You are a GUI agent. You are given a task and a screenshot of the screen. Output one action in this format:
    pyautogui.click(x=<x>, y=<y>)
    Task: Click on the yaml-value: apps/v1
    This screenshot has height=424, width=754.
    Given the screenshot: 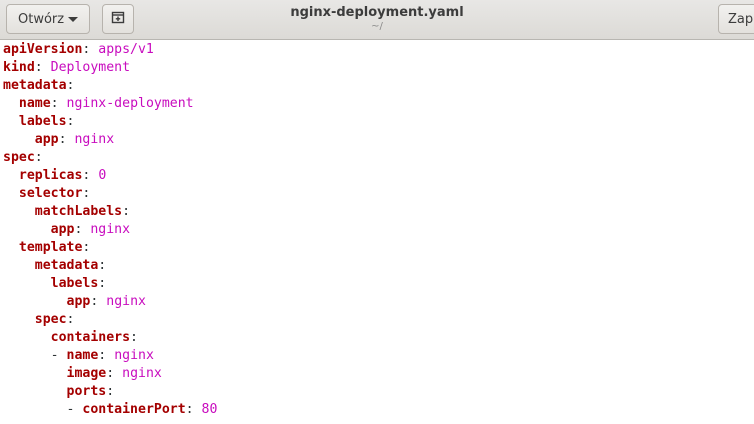 What is the action you would take?
    pyautogui.click(x=126, y=49)
    